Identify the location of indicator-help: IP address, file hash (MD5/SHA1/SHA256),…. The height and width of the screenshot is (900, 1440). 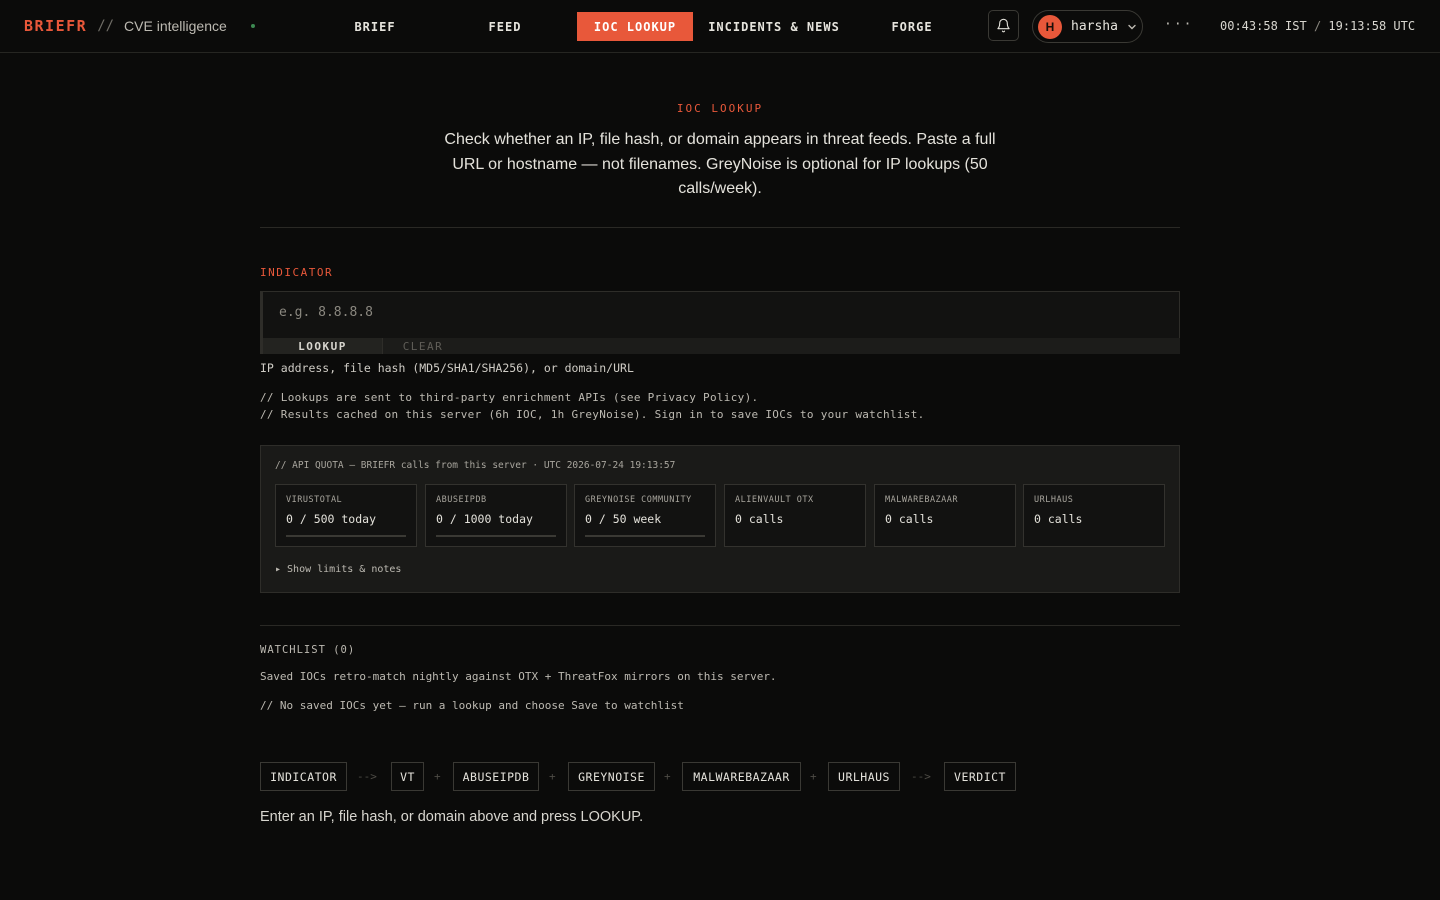
(447, 368).